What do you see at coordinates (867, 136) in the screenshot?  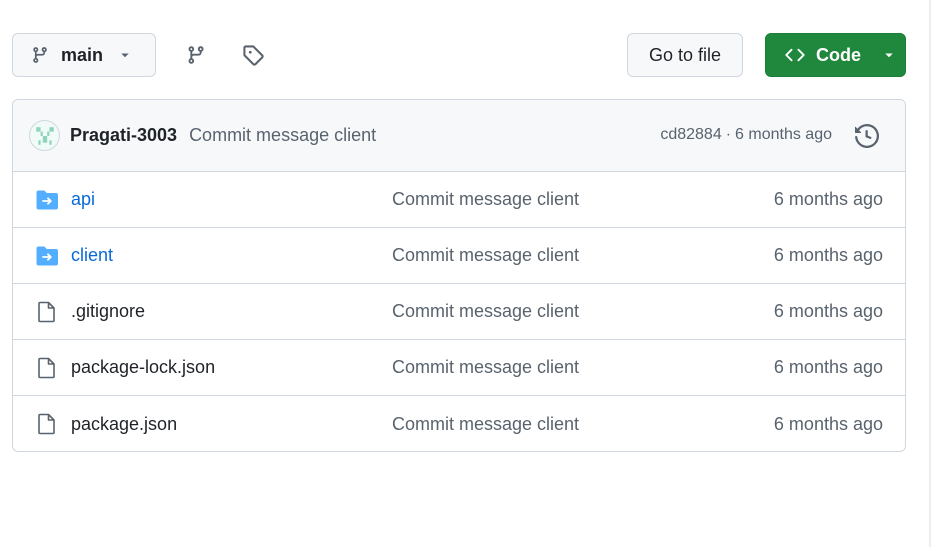 I see `history-icon` at bounding box center [867, 136].